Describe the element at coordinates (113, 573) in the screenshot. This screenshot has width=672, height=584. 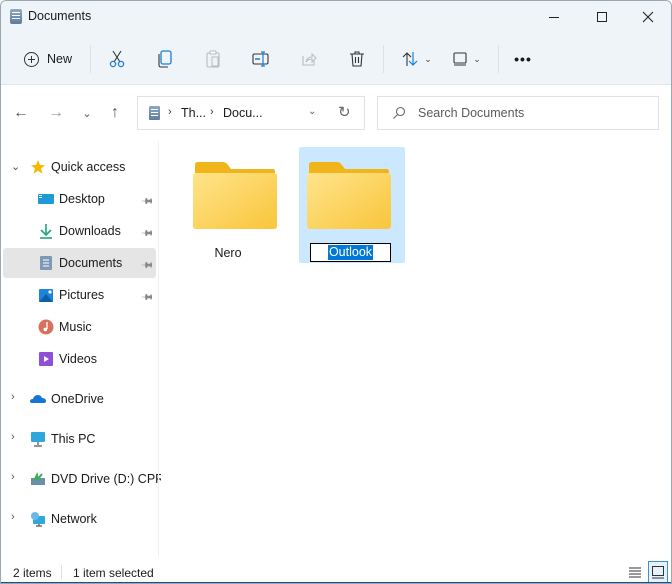
I see `selection-count: 1 item selected` at that location.